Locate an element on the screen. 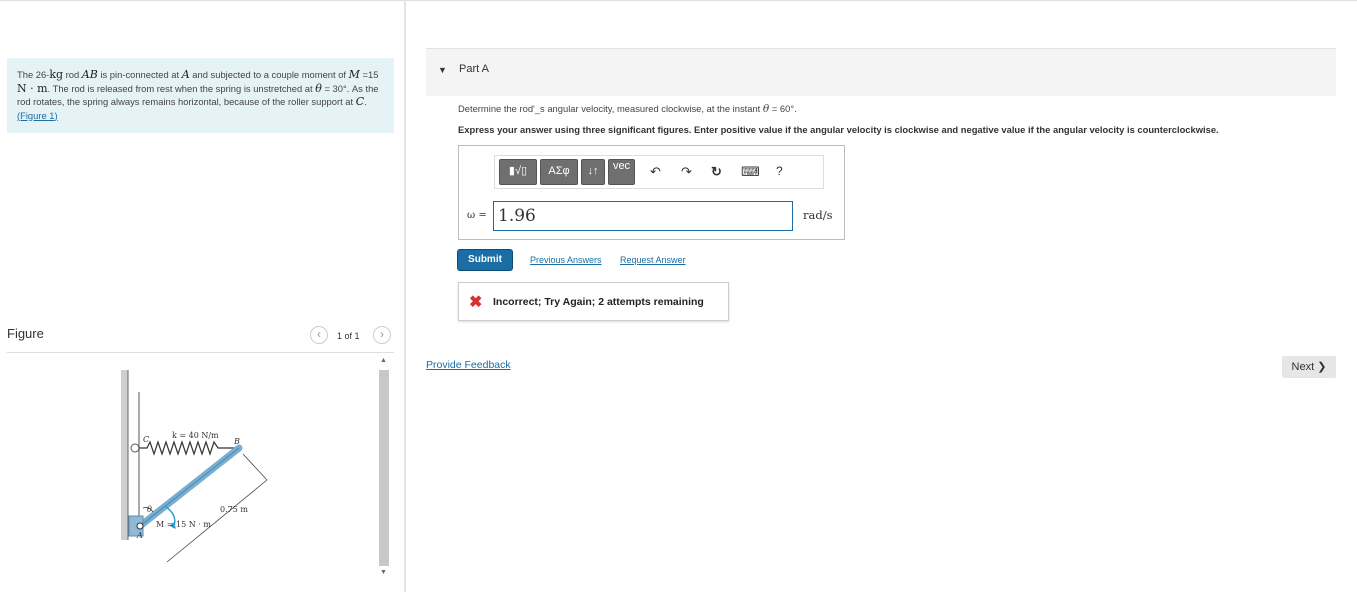  problem-text: rod is located at coordinates (72, 74).